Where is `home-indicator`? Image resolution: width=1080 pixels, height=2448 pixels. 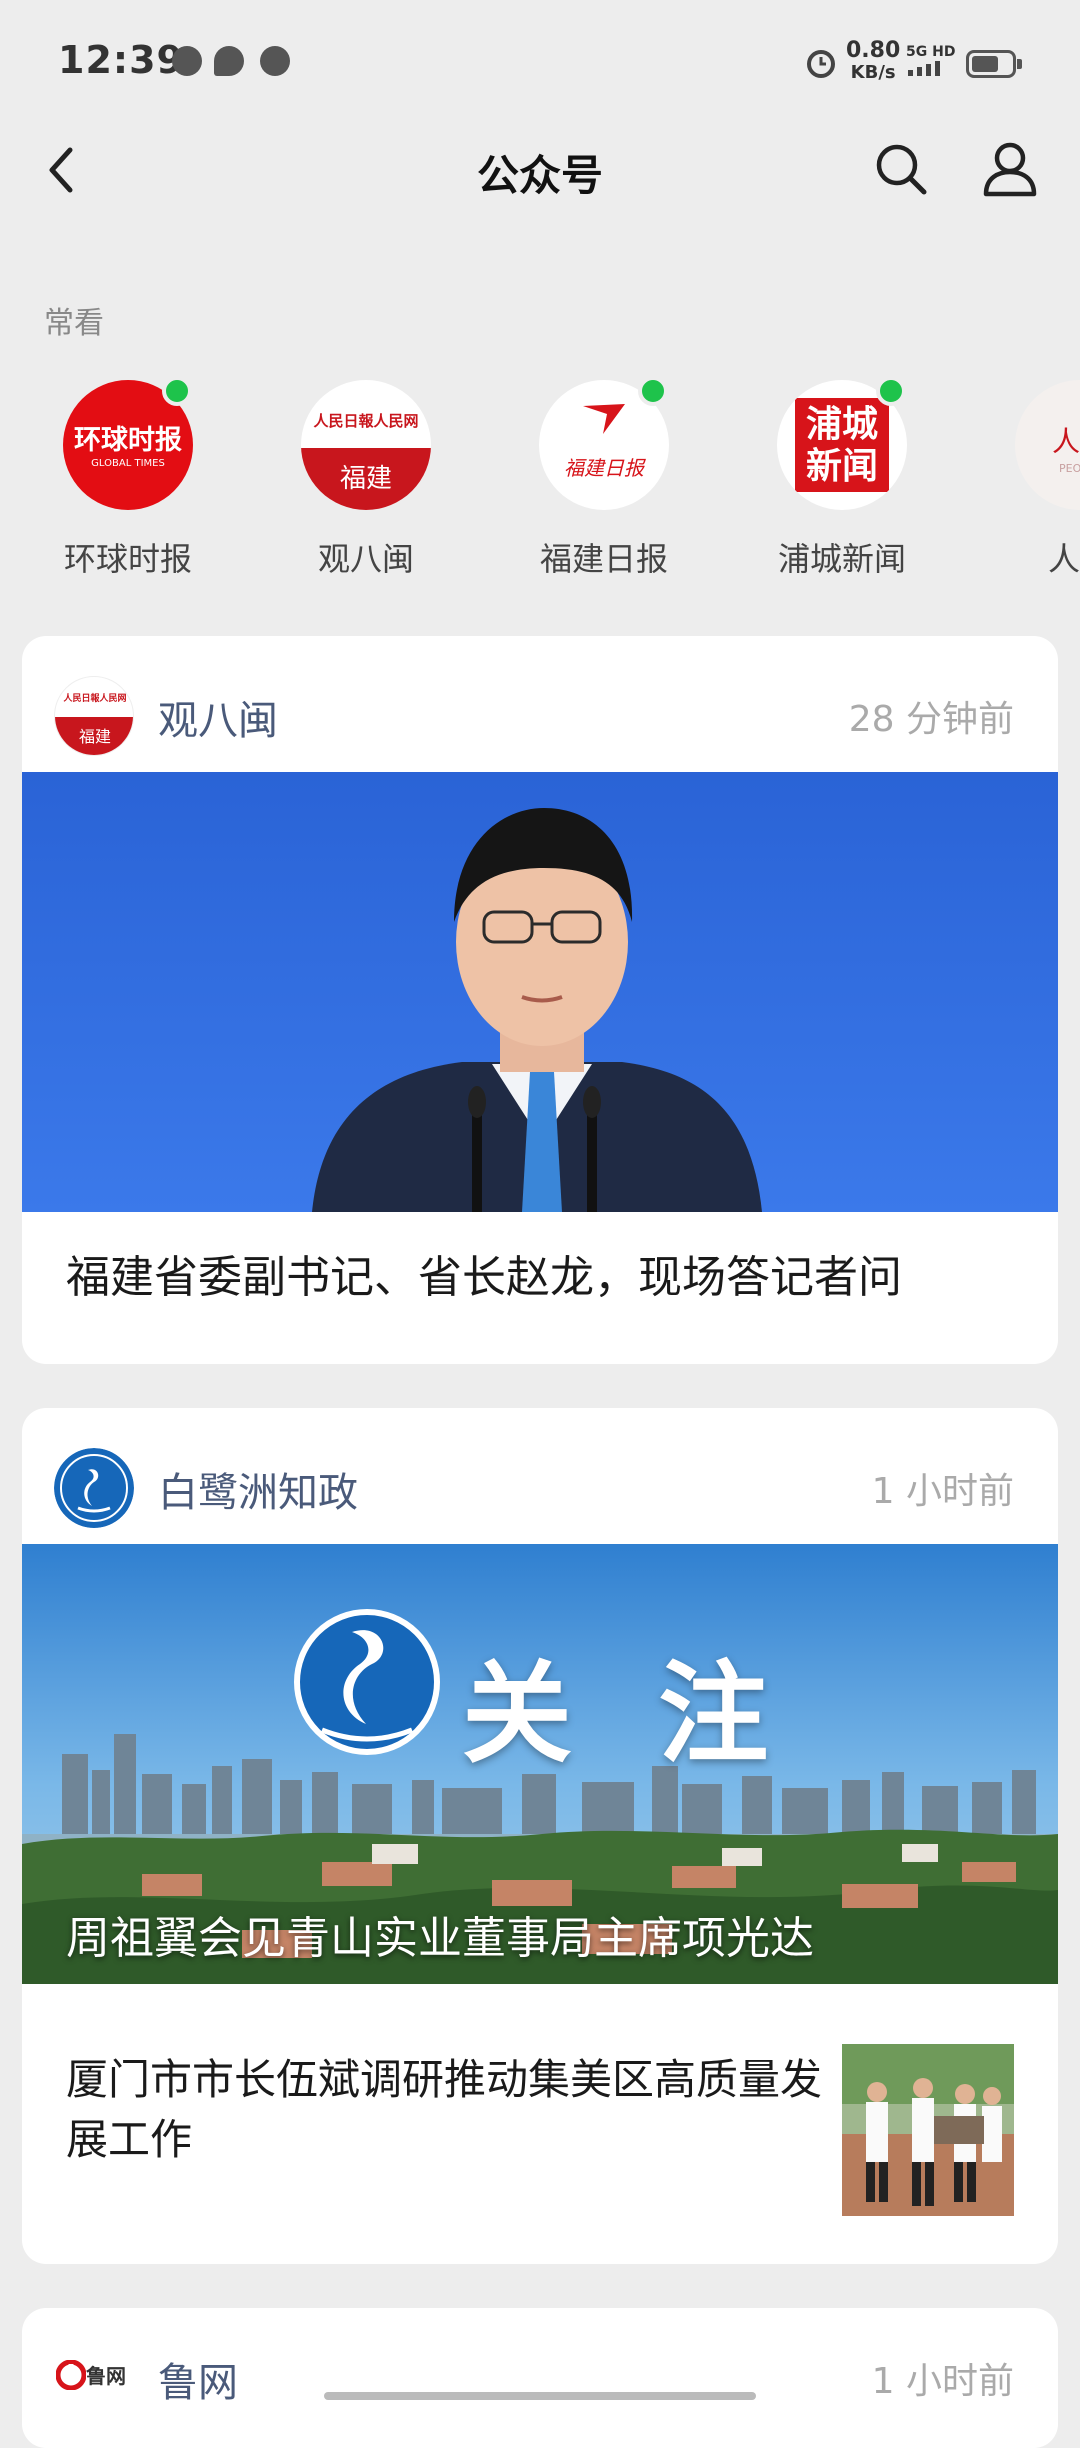
home-indicator is located at coordinates (540, 2396).